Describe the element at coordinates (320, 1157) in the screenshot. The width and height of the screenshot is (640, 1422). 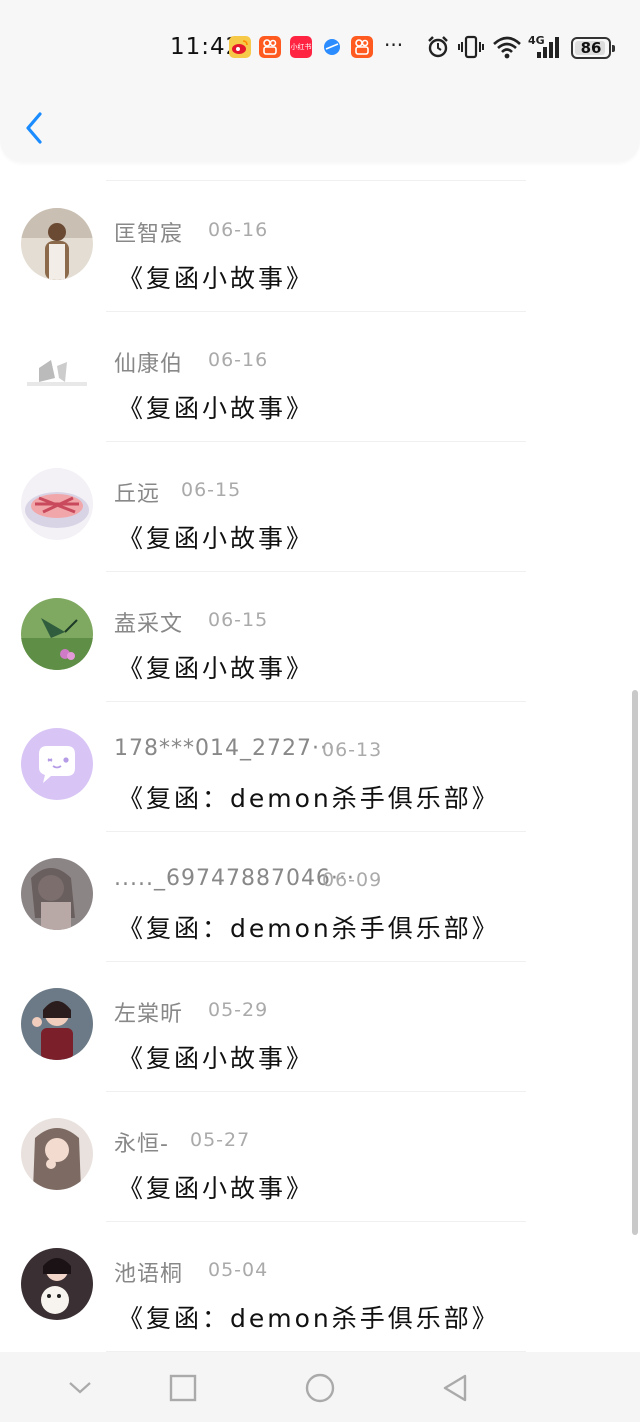
I see `list-item: 永恒- 05-27 《复函小故事》` at that location.